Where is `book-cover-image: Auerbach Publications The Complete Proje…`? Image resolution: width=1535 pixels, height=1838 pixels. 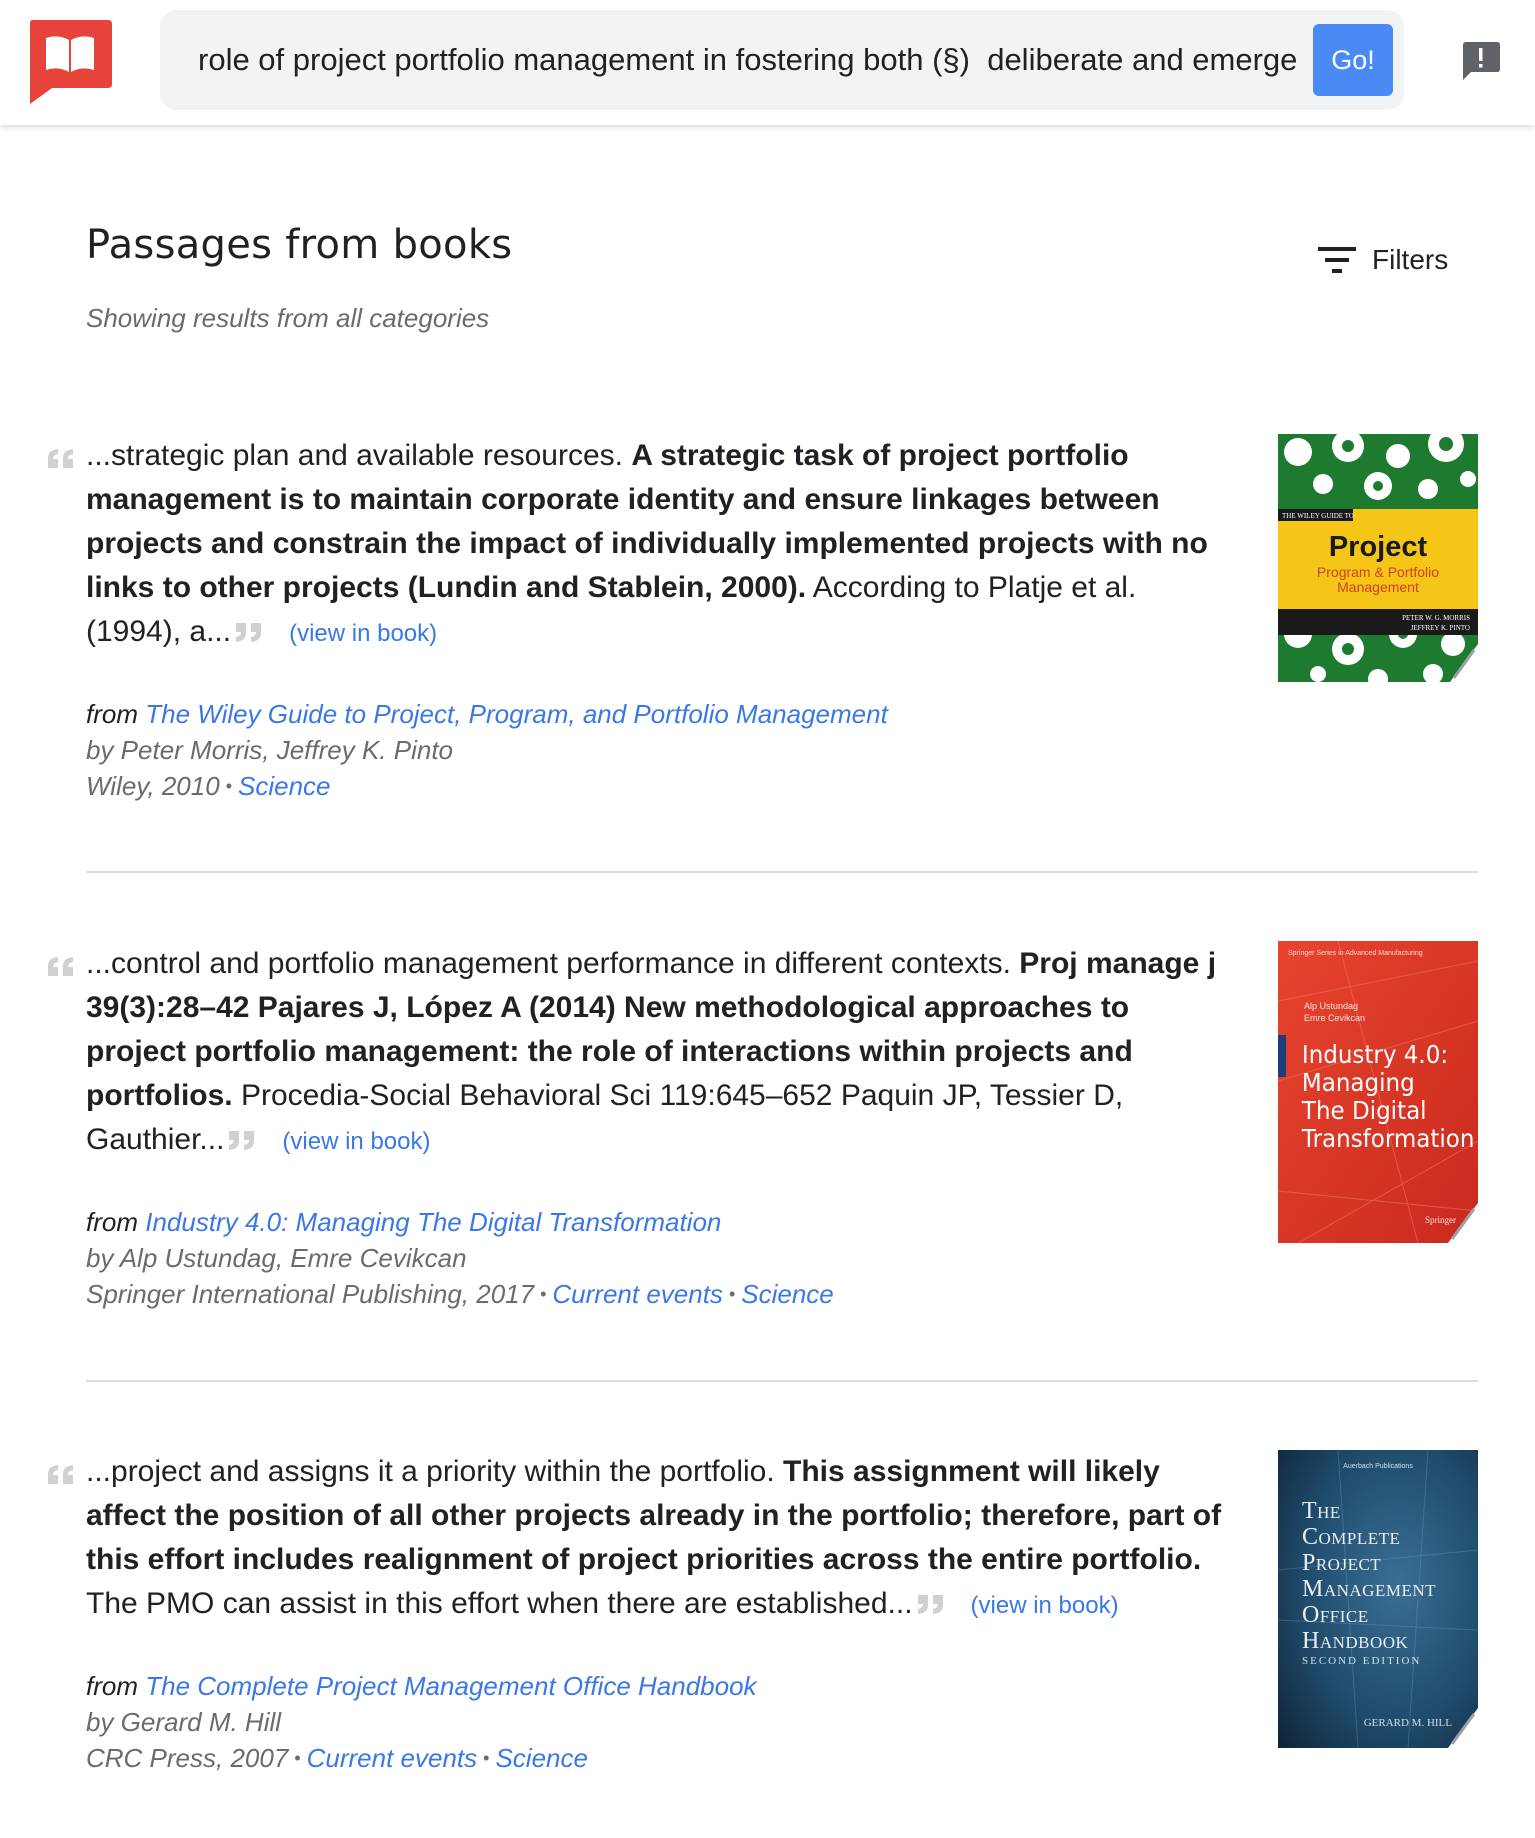 book-cover-image: Auerbach Publications The Complete Proje… is located at coordinates (1378, 1599).